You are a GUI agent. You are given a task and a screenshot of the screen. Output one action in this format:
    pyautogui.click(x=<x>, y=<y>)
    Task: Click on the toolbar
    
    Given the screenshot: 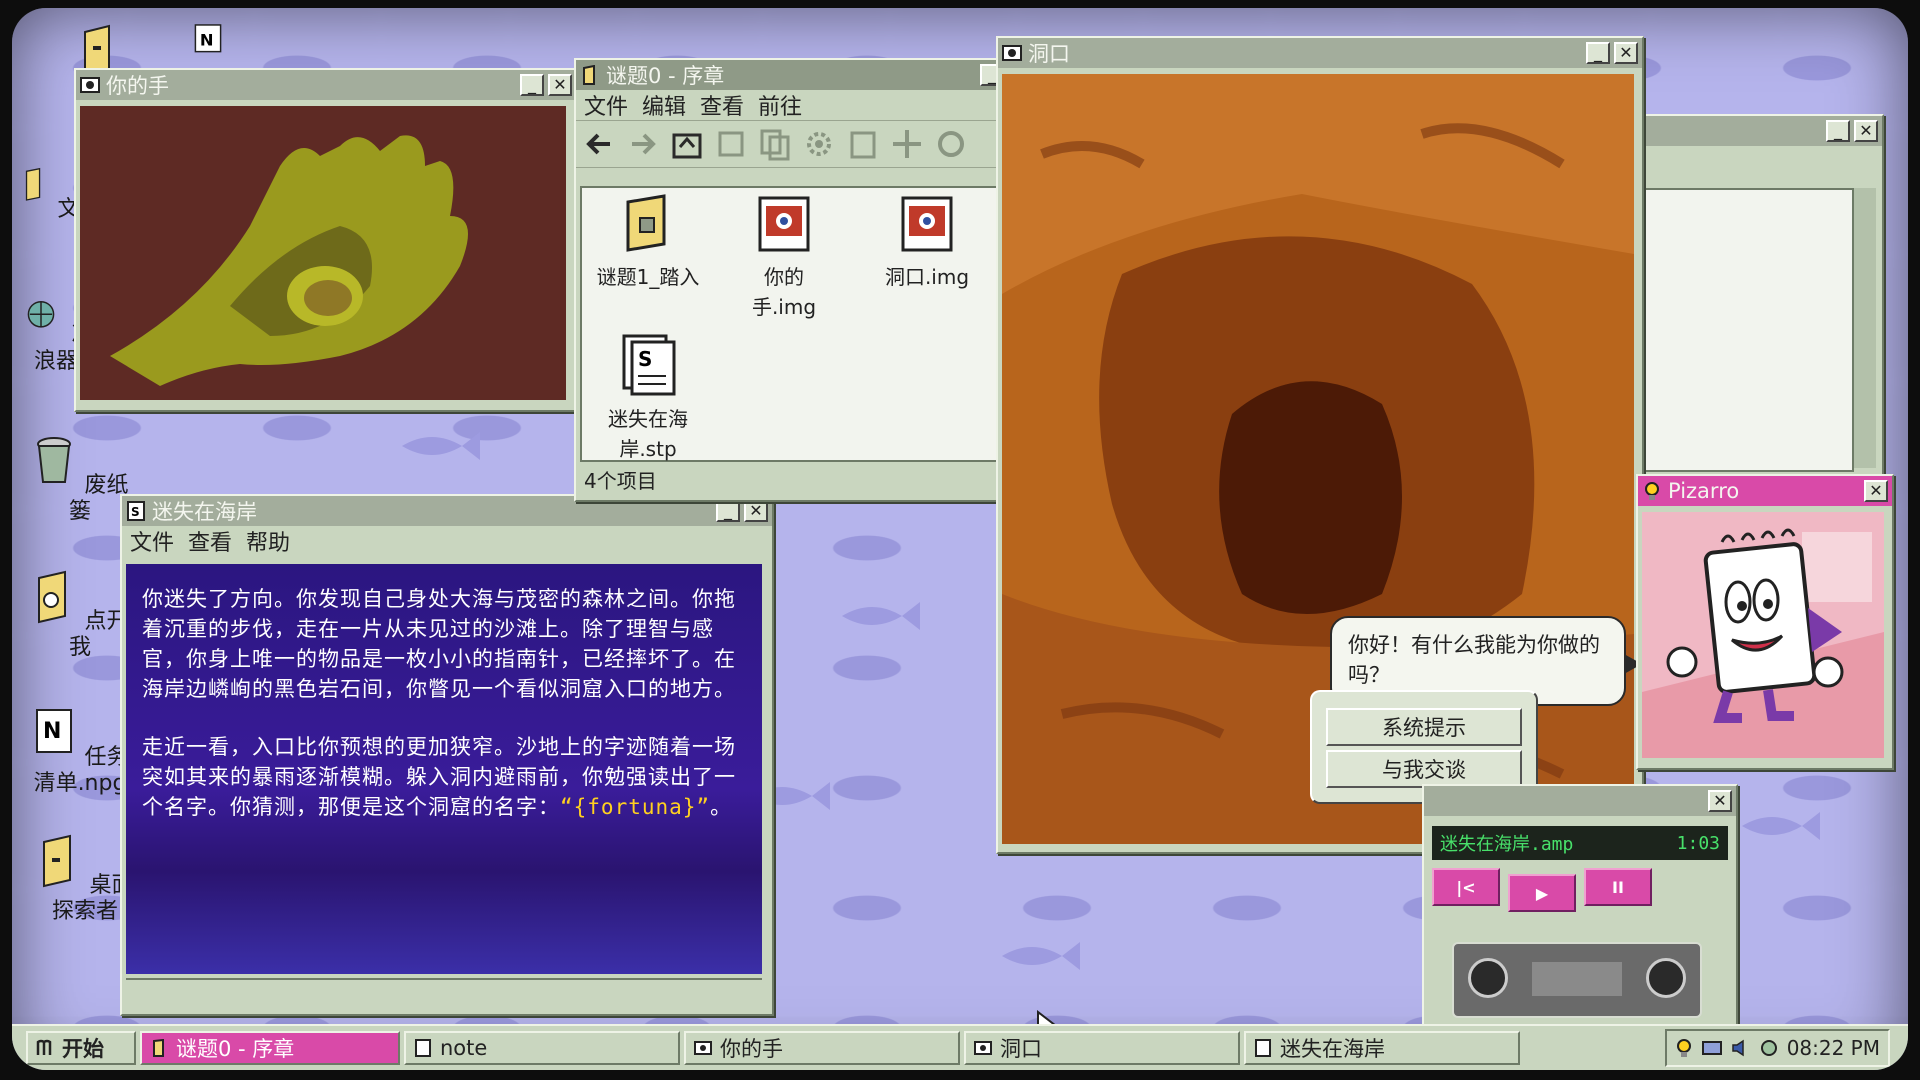 What is the action you would take?
    pyautogui.click(x=806, y=144)
    